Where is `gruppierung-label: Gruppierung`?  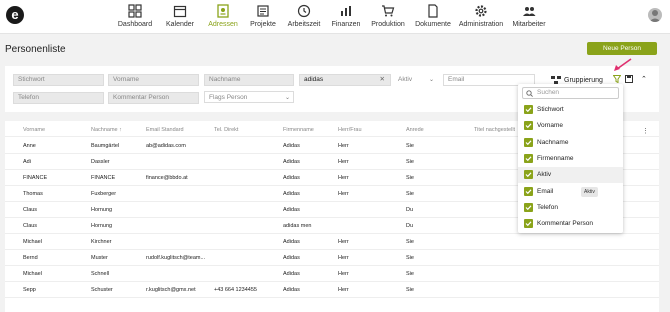
gruppierung-label: Gruppierung is located at coordinates (583, 80).